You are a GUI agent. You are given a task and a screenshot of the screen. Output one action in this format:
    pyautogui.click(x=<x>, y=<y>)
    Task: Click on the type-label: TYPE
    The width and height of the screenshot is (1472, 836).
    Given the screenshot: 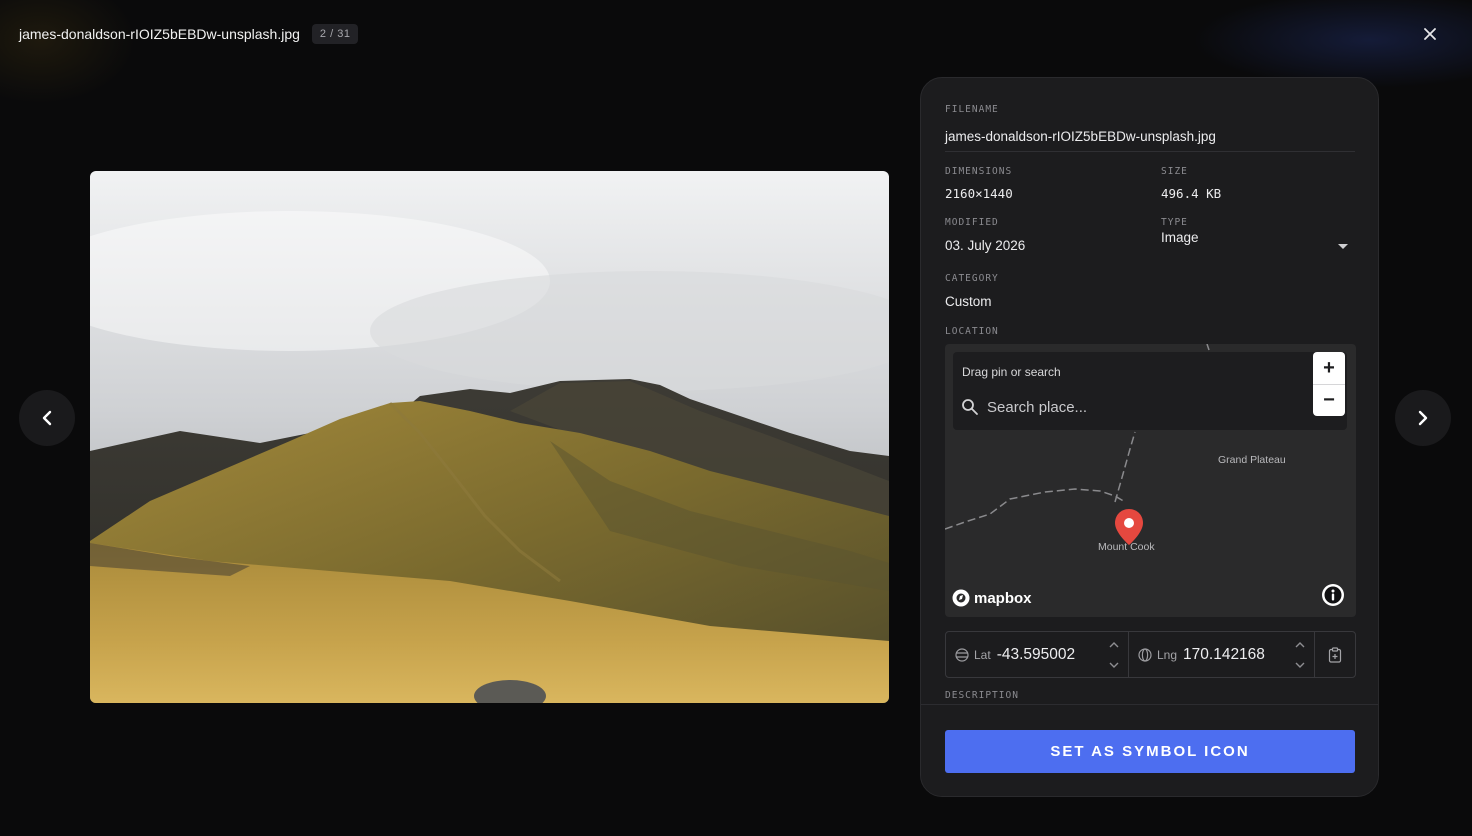 What is the action you would take?
    pyautogui.click(x=1174, y=222)
    